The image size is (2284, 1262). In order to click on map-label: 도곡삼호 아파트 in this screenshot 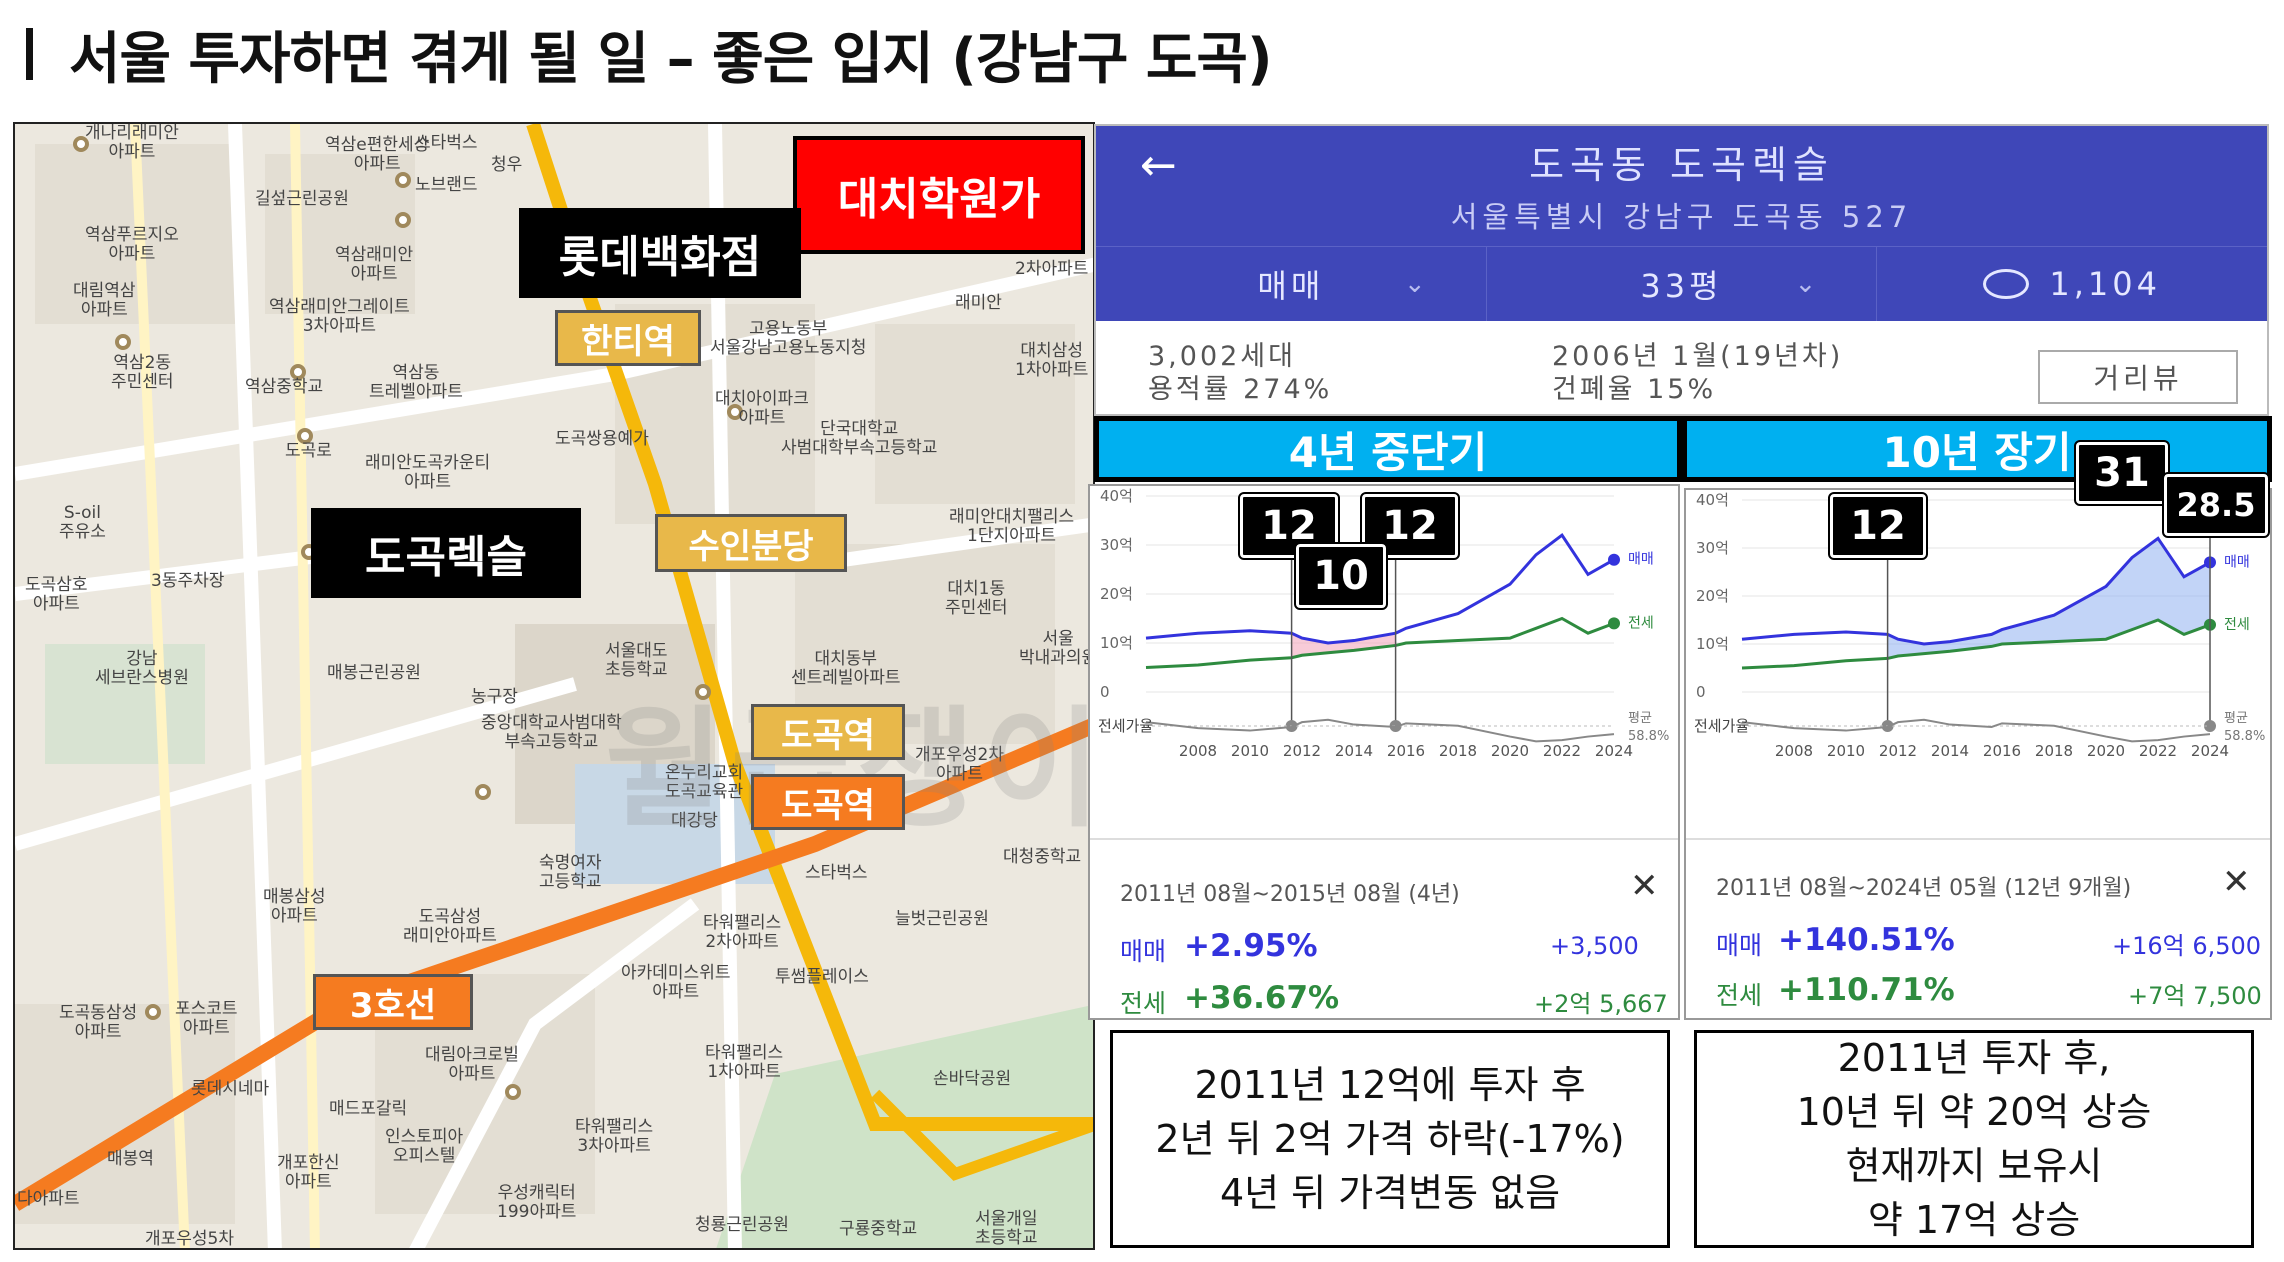, I will do `click(56, 594)`.